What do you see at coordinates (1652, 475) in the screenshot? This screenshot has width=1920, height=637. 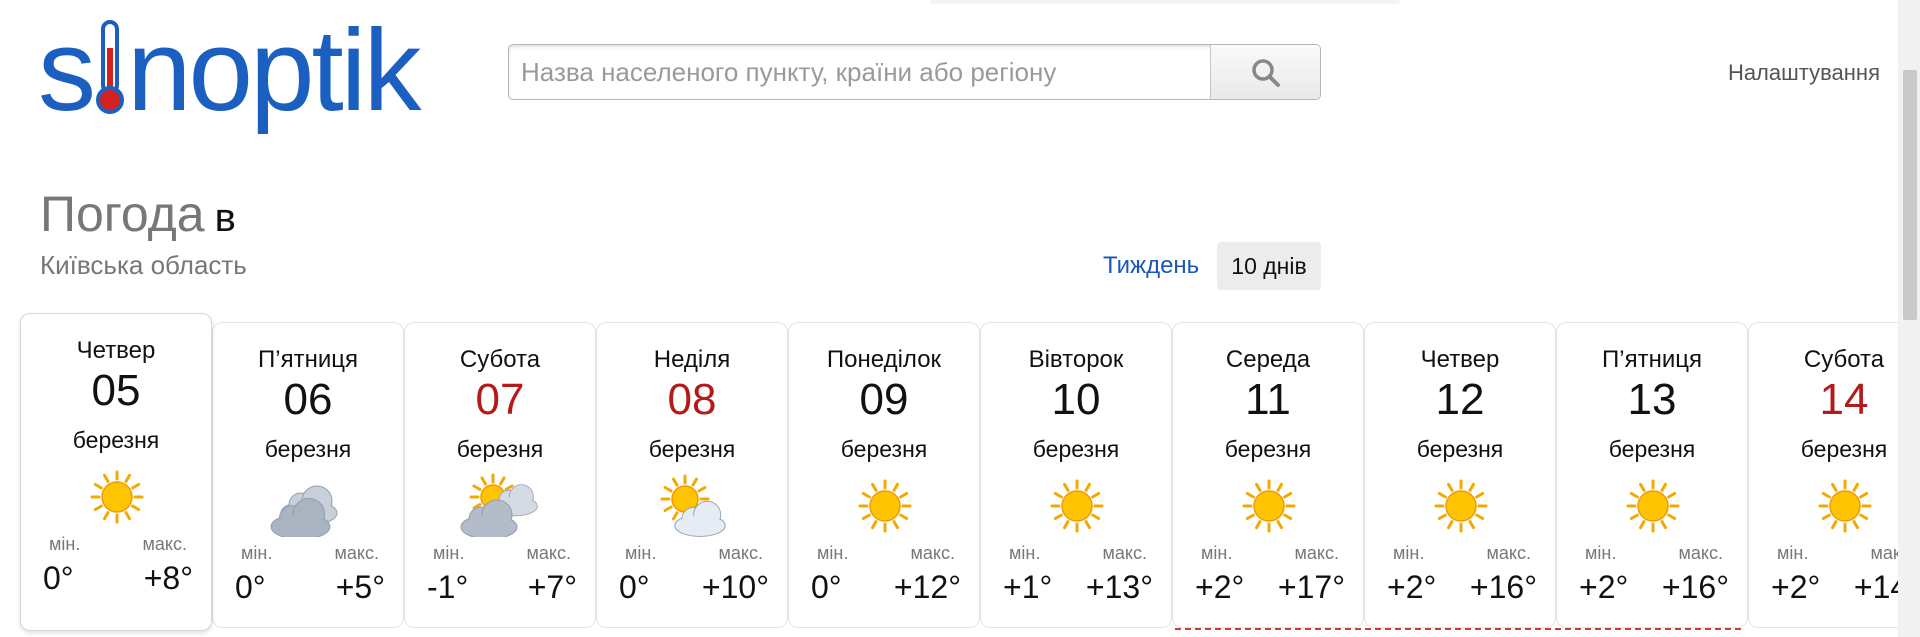 I see `forecast-day-card: П’ятниця 13 березня мін. макс. +2° +16°` at bounding box center [1652, 475].